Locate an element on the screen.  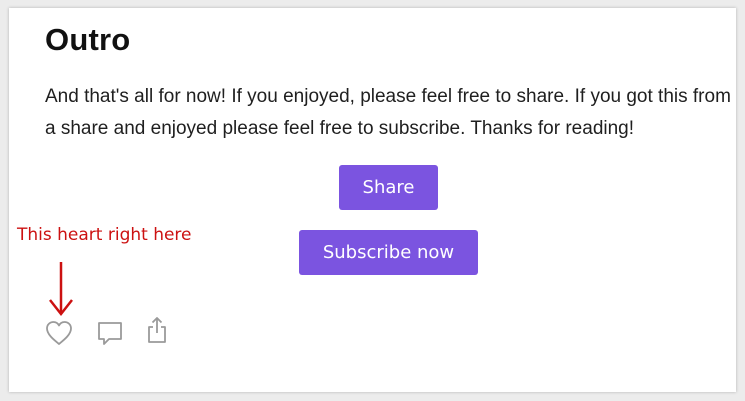
share-icon is located at coordinates (157, 330).